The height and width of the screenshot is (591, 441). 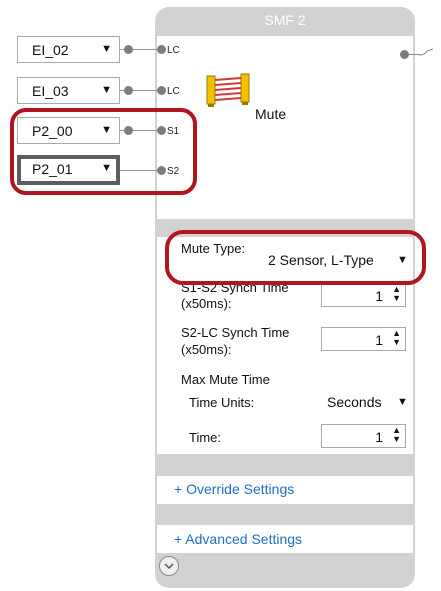 I want to click on time-label: Time:, so click(x=205, y=437).